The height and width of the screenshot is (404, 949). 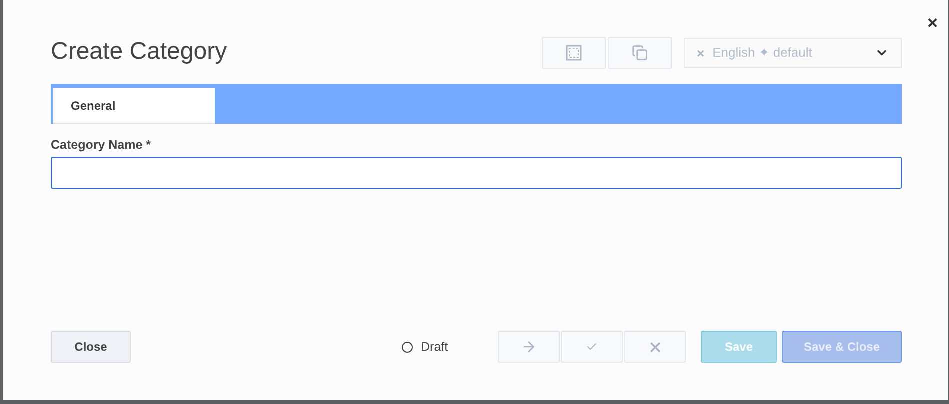 I want to click on status-radio, so click(x=407, y=347).